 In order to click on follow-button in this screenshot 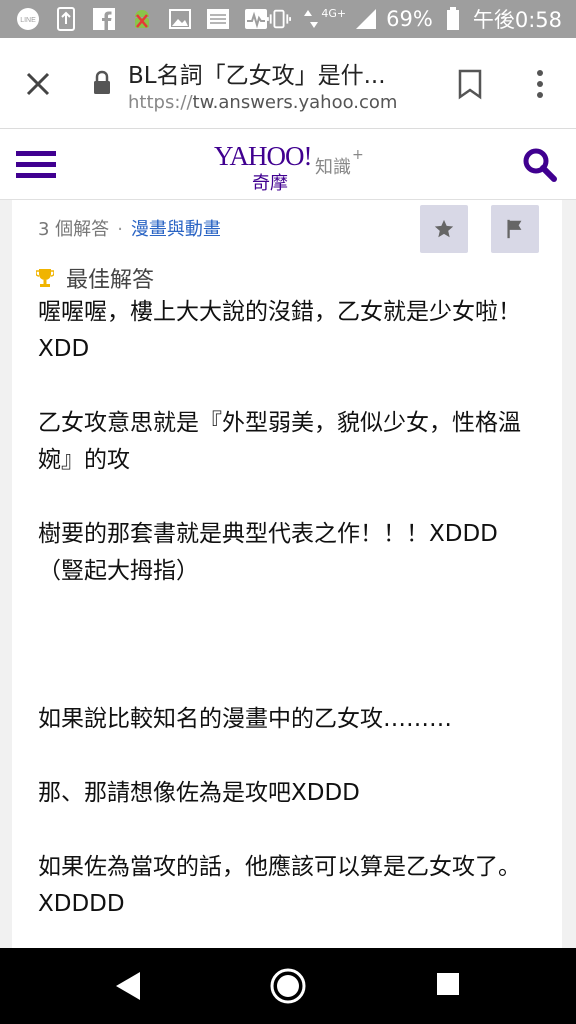, I will do `click(444, 229)`.